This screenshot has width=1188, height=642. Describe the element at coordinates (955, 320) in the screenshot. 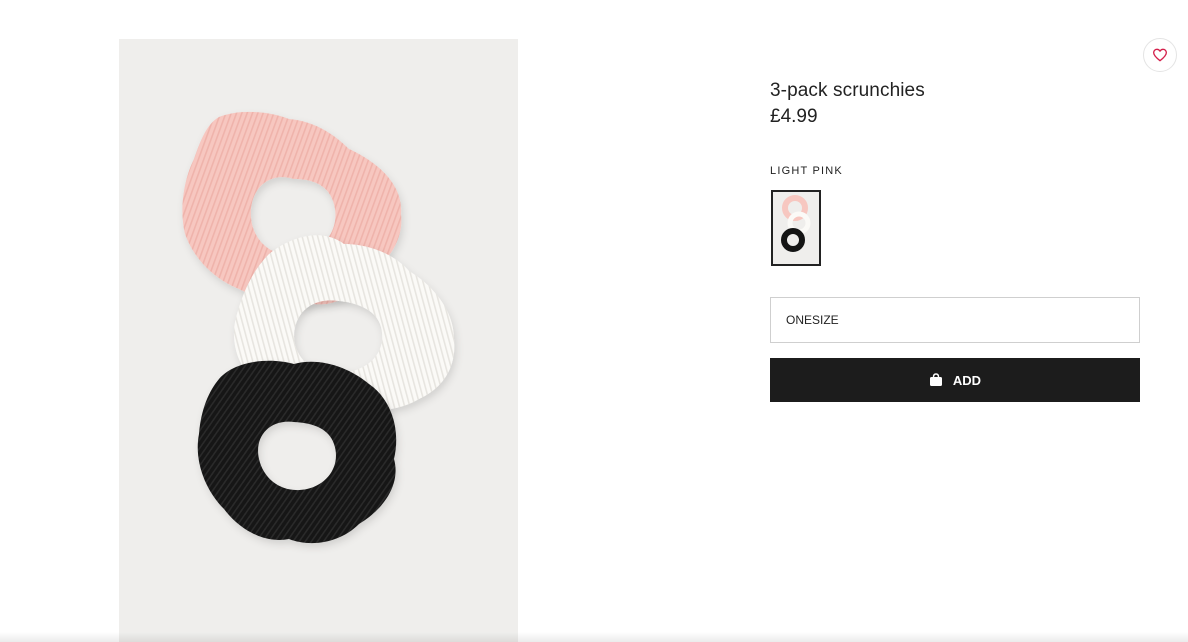

I see `size-selector: ONESIZE` at that location.